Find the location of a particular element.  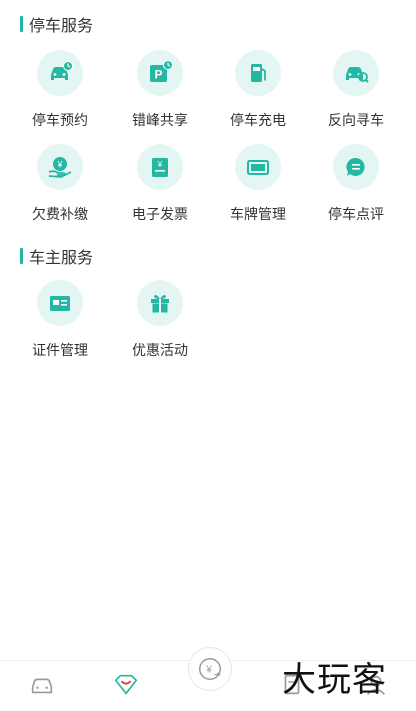

grid-item-parking-charging: 停车充电 is located at coordinates (258, 90).